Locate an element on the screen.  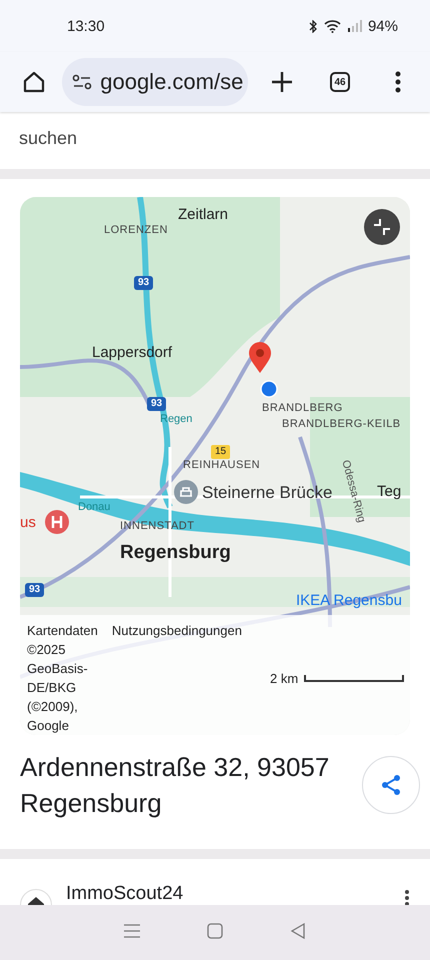
scale-label: 2 km is located at coordinates (284, 678).